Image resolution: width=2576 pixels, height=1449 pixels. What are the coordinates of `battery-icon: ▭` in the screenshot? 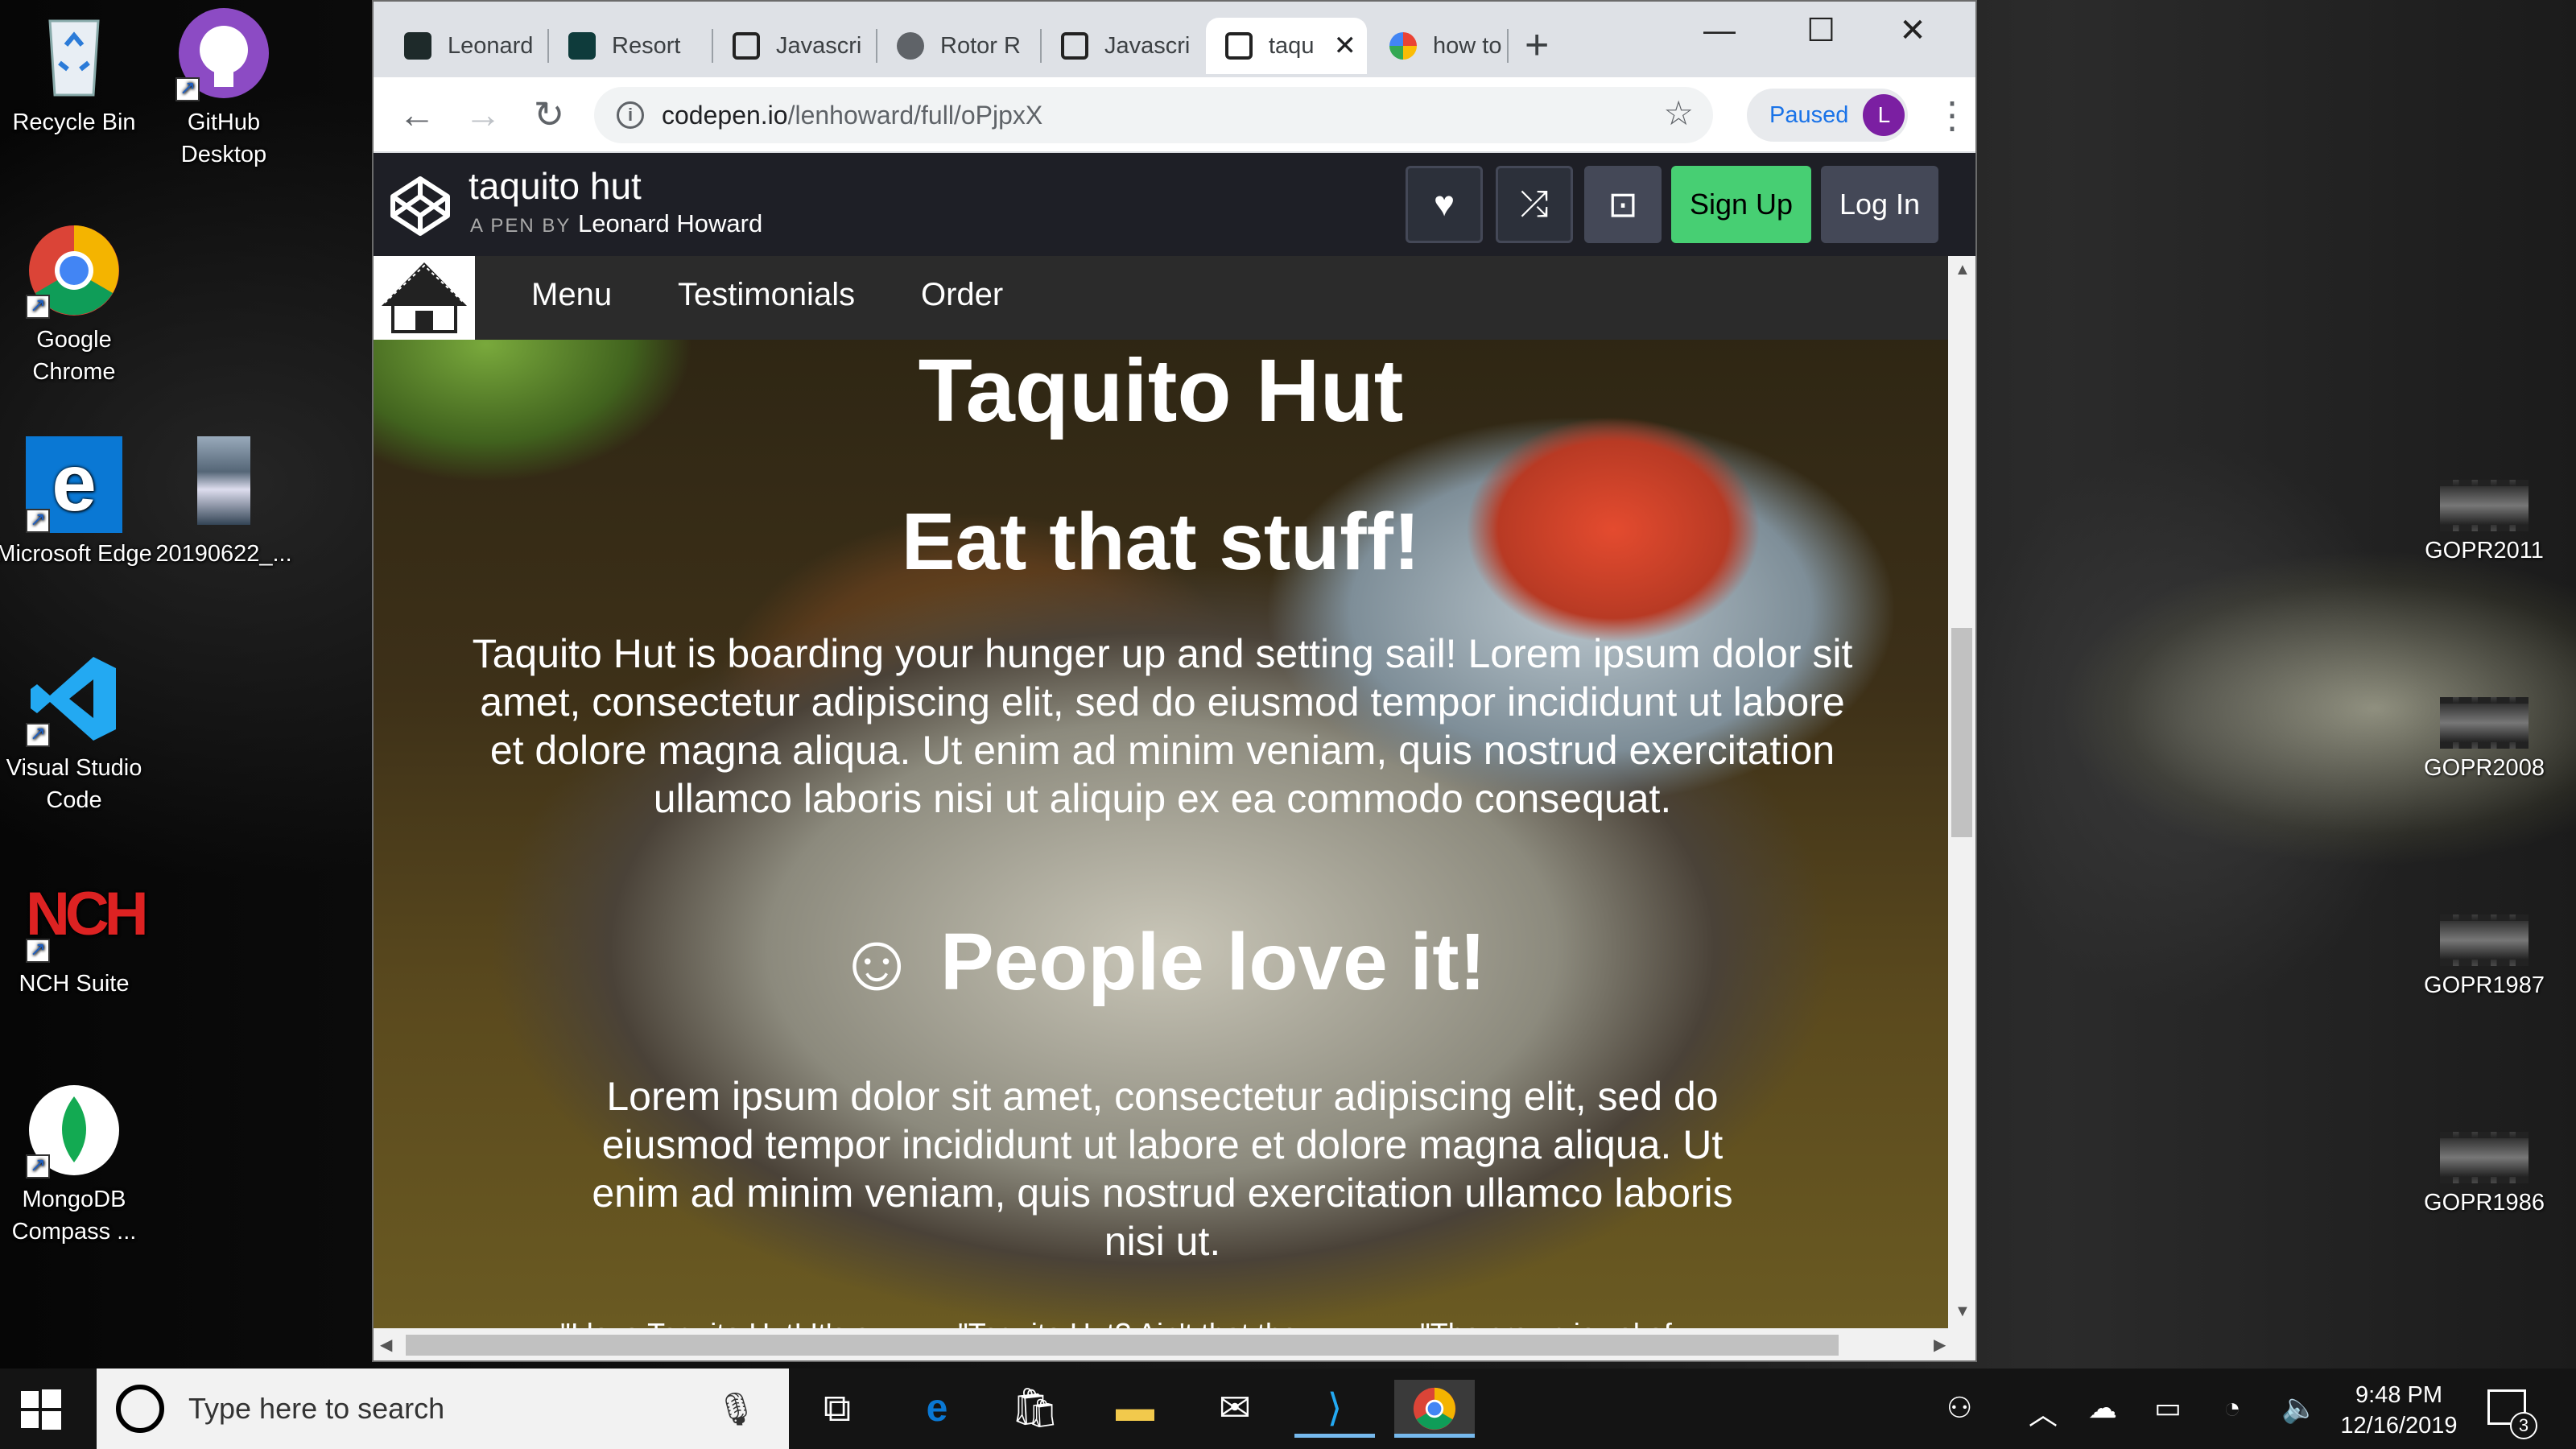 It's located at (2168, 1408).